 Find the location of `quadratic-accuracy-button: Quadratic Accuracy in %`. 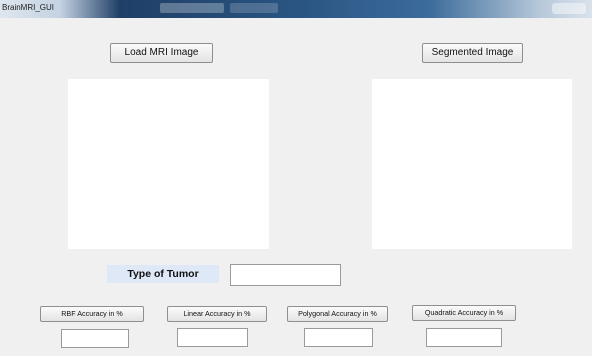

quadratic-accuracy-button: Quadratic Accuracy in % is located at coordinates (464, 313).